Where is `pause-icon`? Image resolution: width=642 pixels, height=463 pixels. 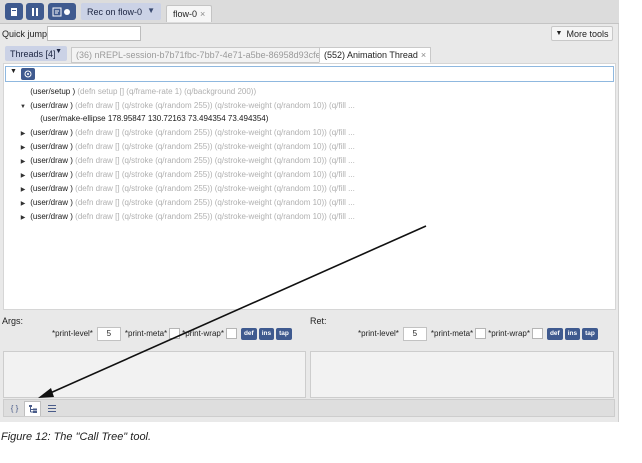 pause-icon is located at coordinates (35, 11).